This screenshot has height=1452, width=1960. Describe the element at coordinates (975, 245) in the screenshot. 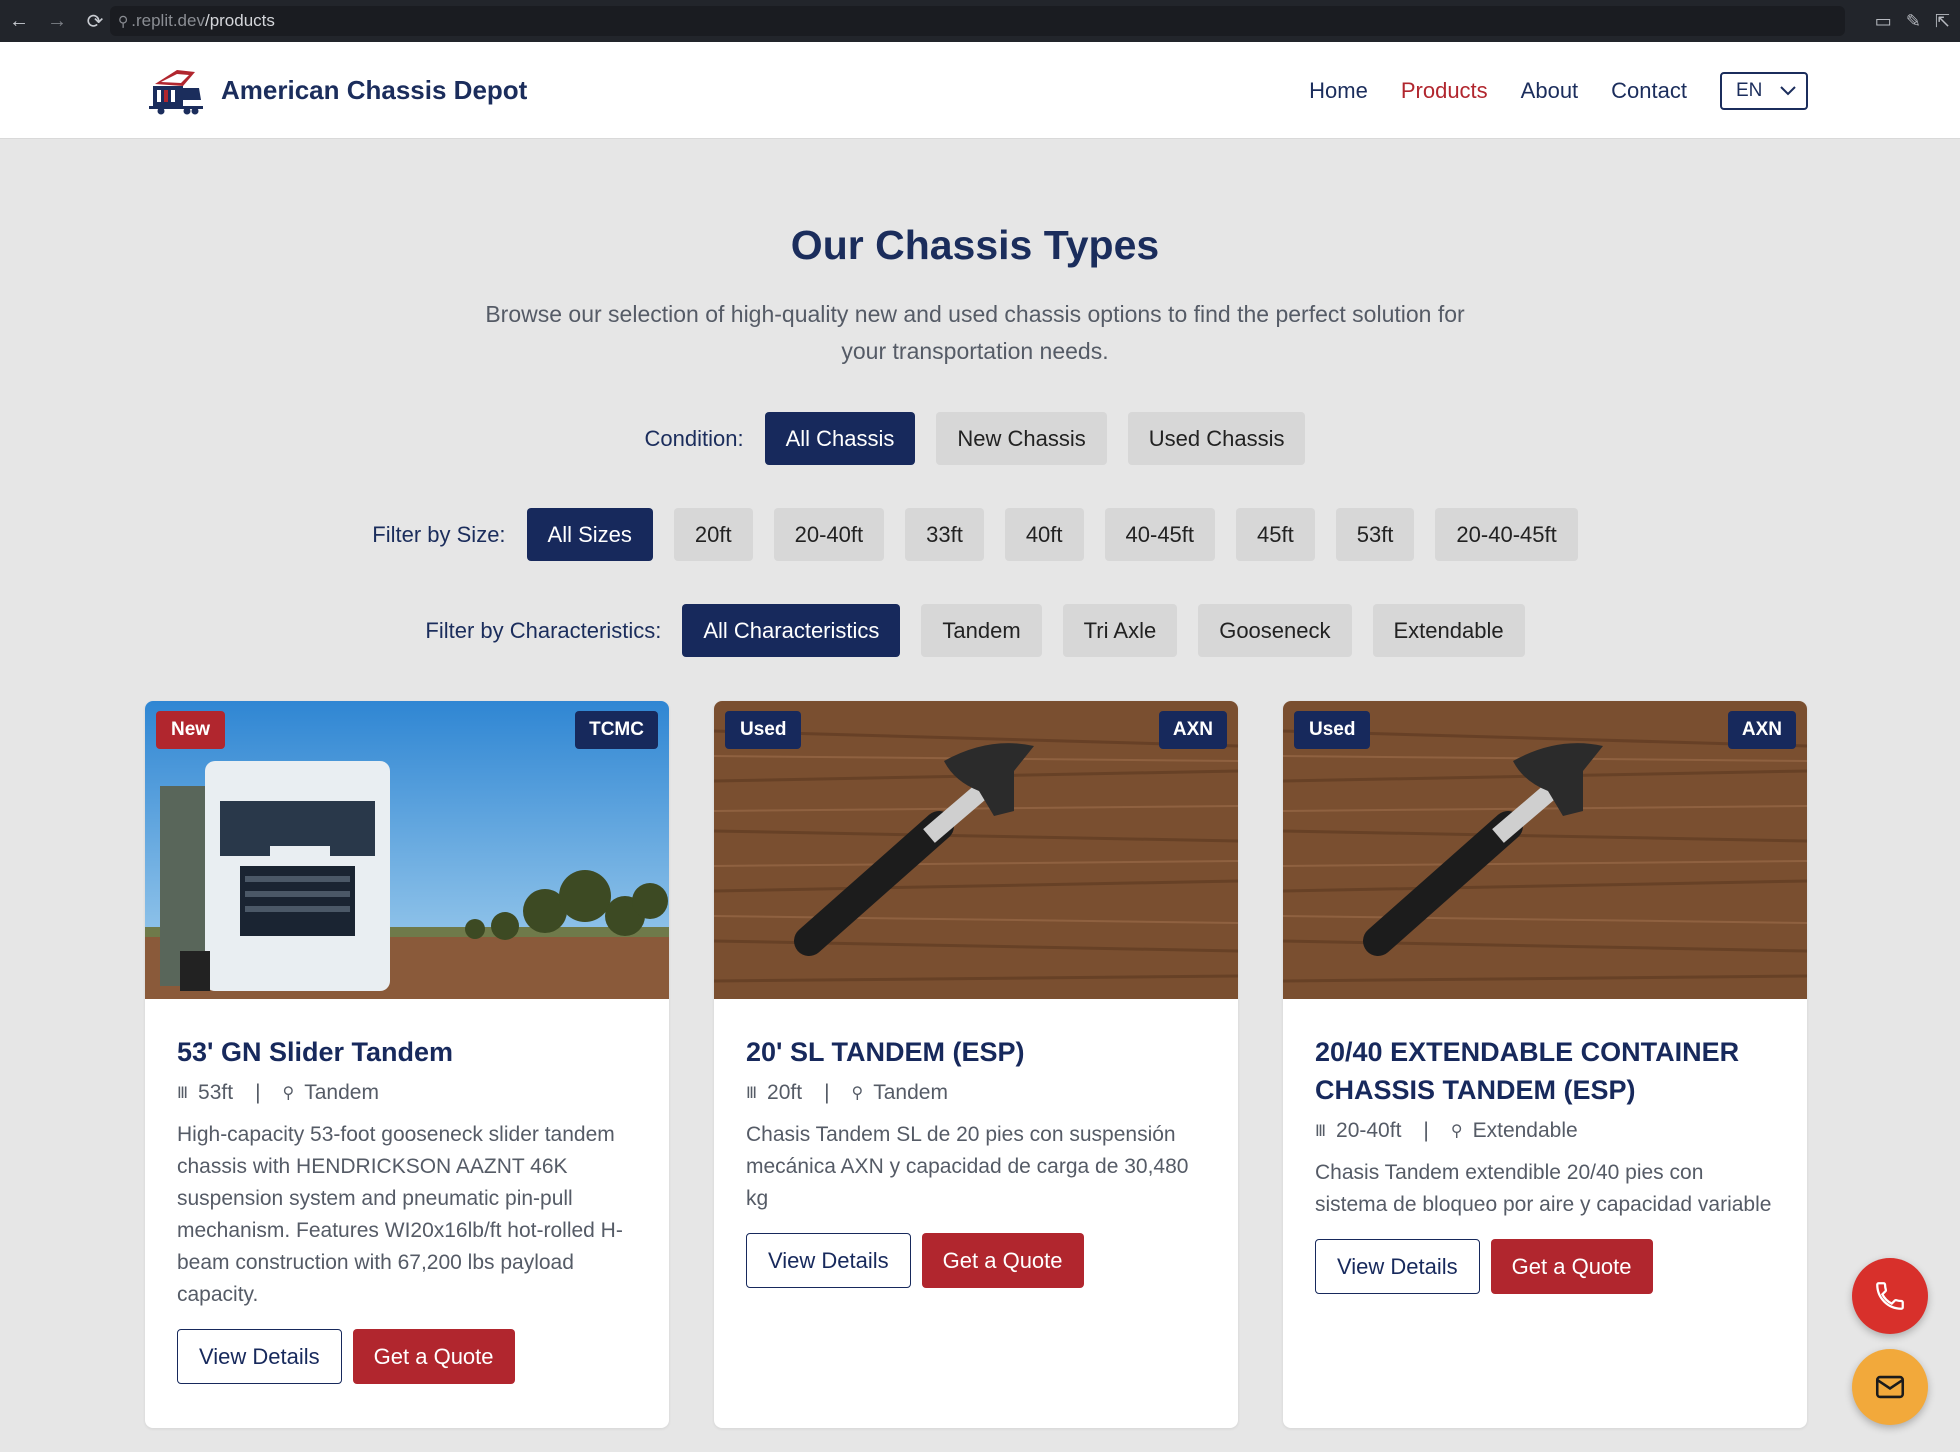

I see `page-title: Our Chassis Types` at that location.